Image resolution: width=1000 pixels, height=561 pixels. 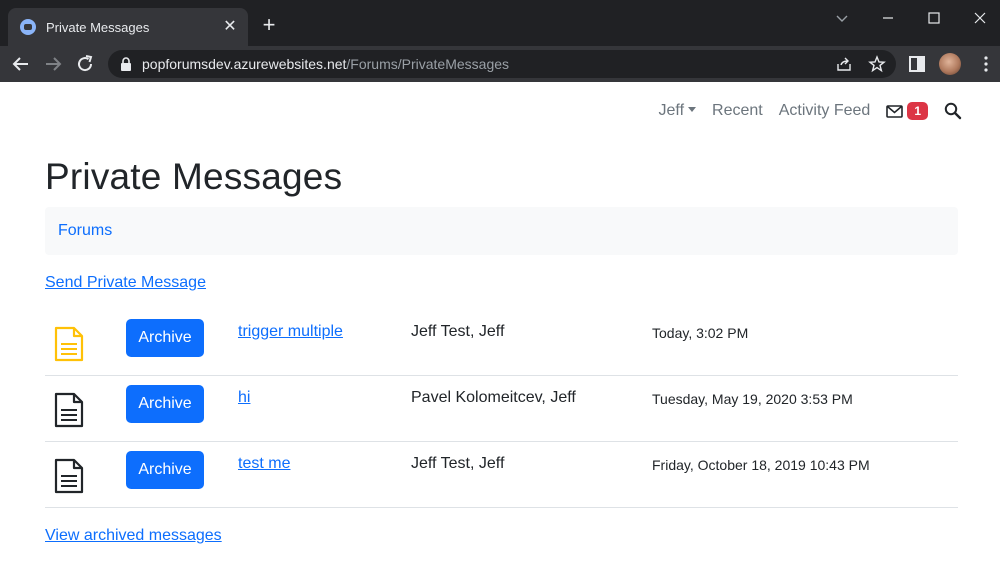 I want to click on message-subject-link: trigger multiple, so click(x=290, y=332).